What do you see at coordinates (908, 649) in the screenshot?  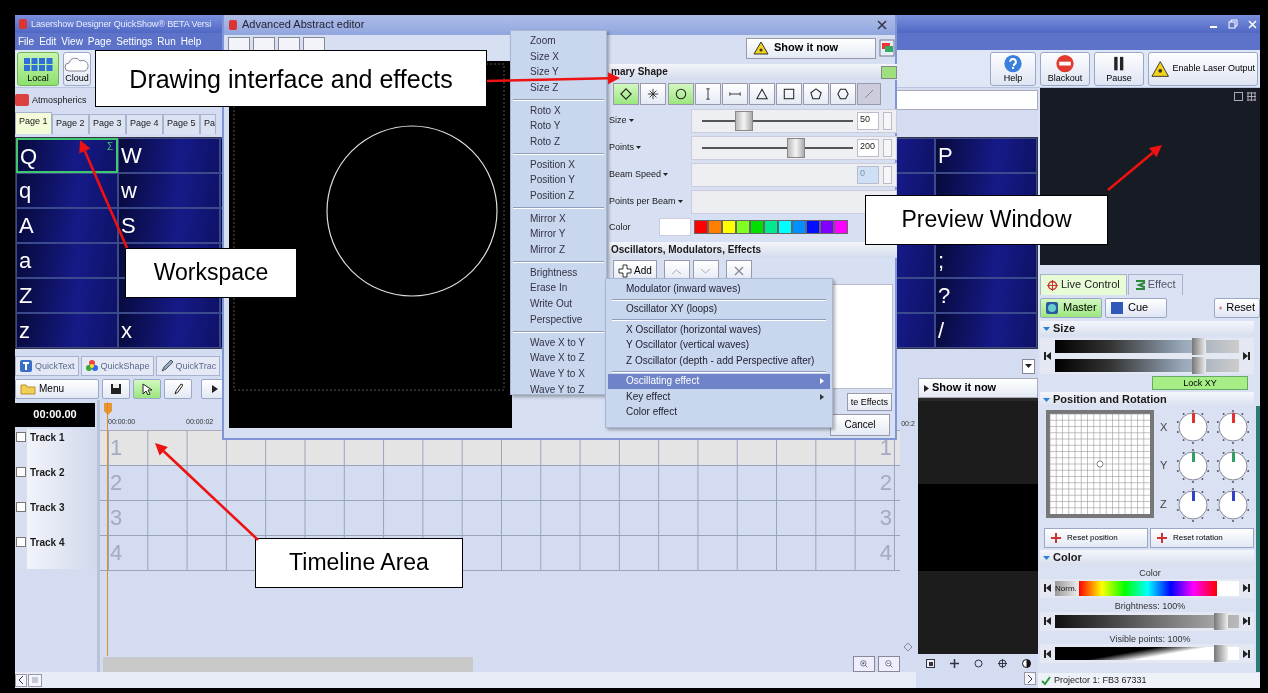 I see `scroll-down-icon` at bounding box center [908, 649].